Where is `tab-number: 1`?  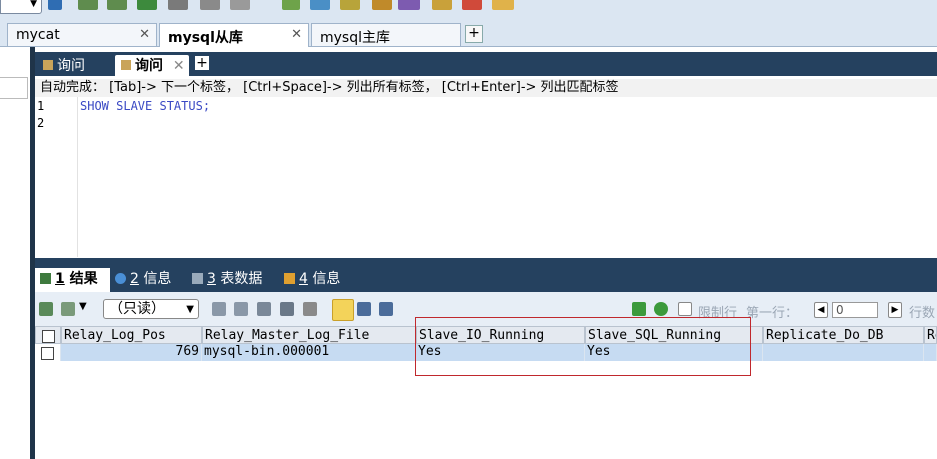
tab-number: 1 is located at coordinates (60, 279).